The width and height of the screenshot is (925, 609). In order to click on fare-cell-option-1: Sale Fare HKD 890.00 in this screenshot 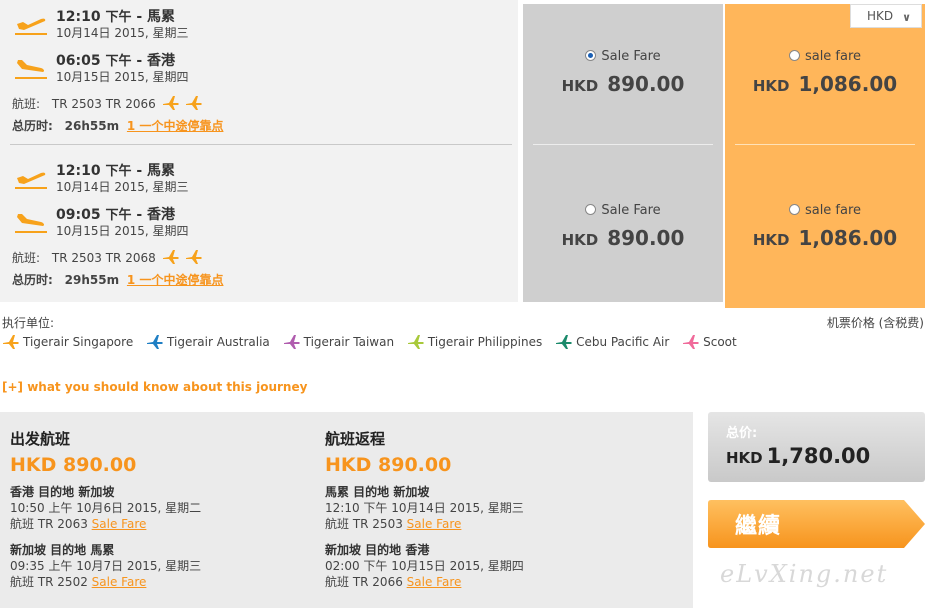, I will do `click(623, 74)`.